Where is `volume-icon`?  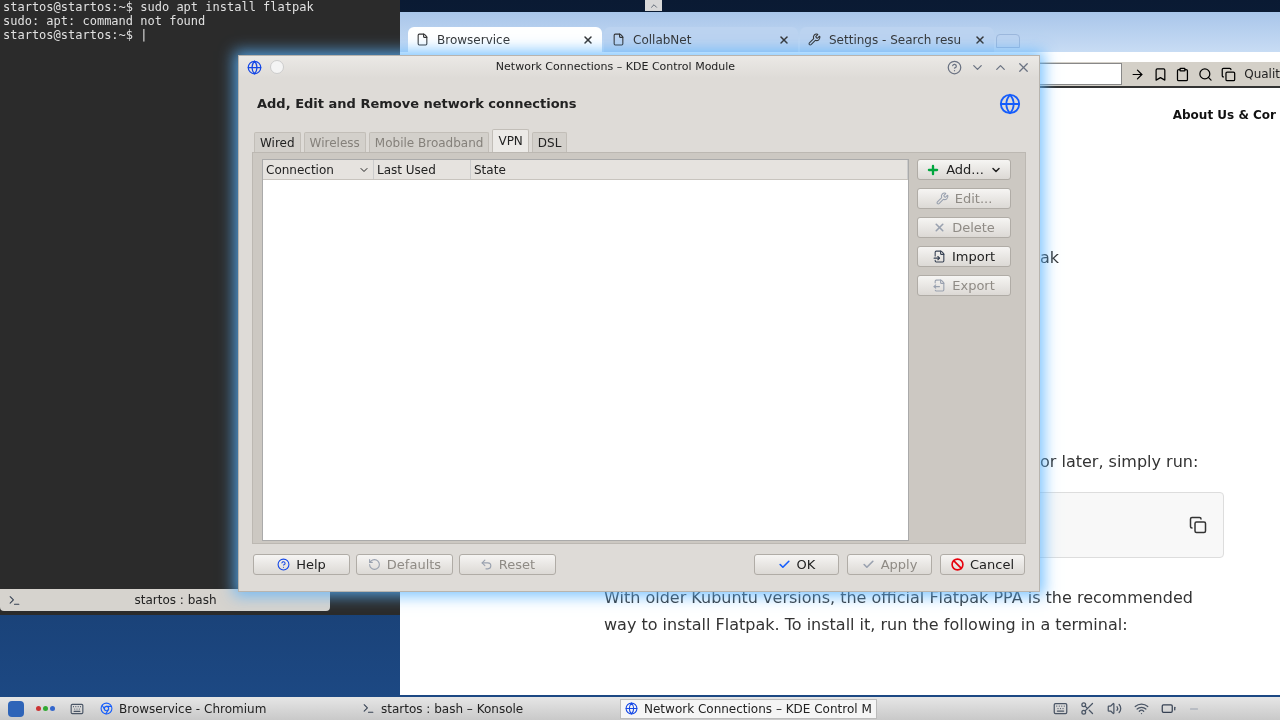 volume-icon is located at coordinates (1114, 708).